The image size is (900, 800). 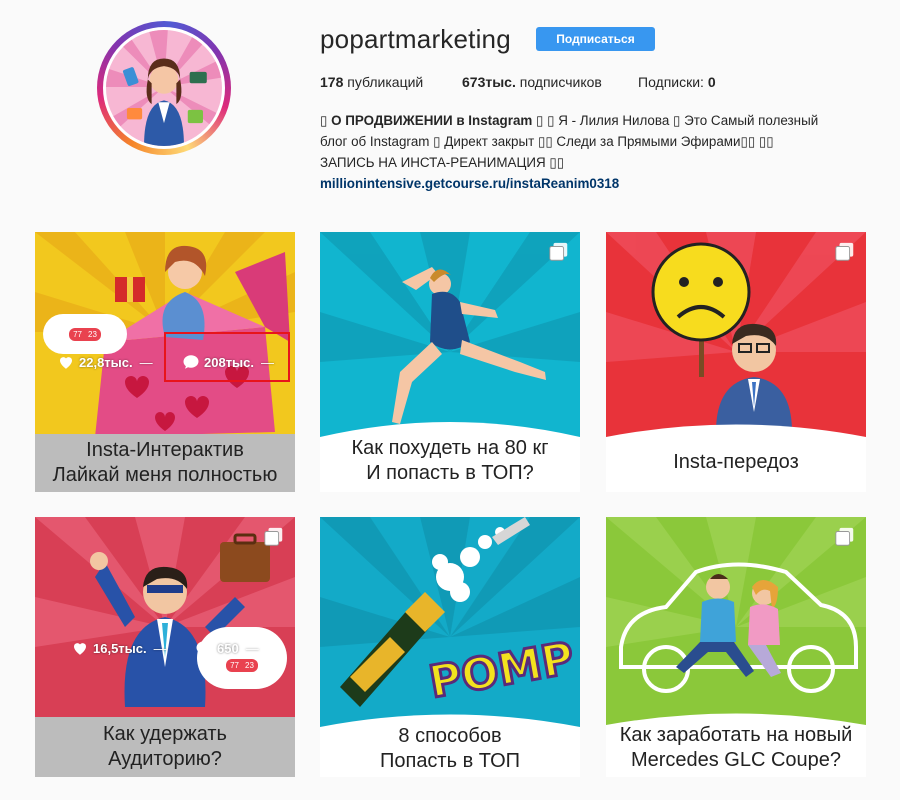 I want to click on likes-count: 16,5тыс., so click(x=120, y=648).